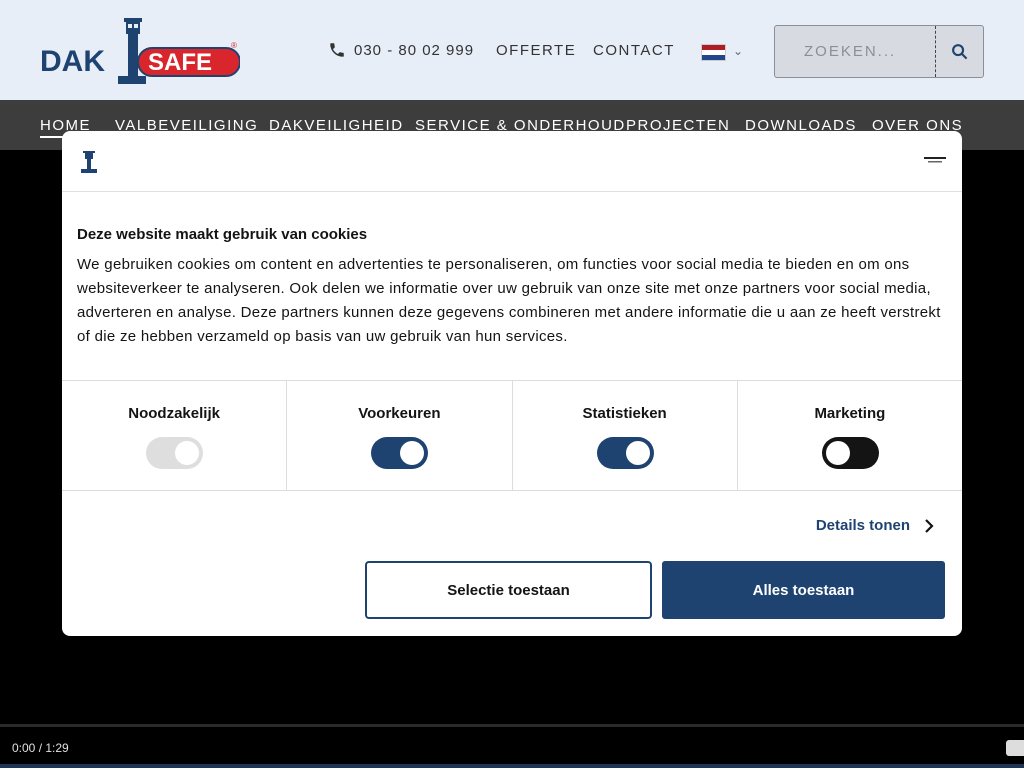  What do you see at coordinates (862, 525) in the screenshot?
I see `details-label: Details tonen` at bounding box center [862, 525].